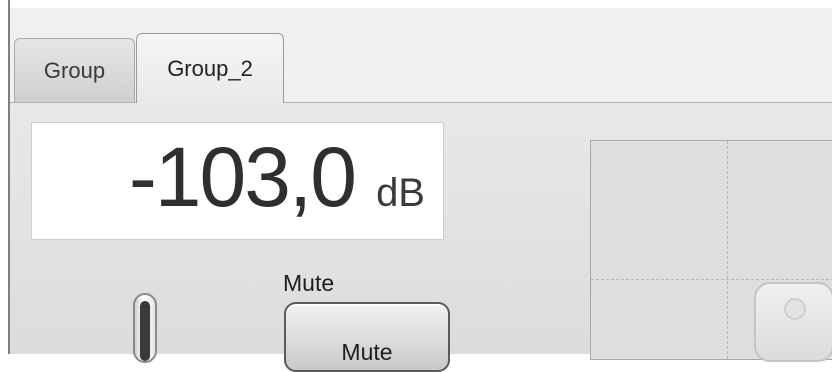 The image size is (832, 372). Describe the element at coordinates (793, 322) in the screenshot. I see `speaker-icon` at that location.